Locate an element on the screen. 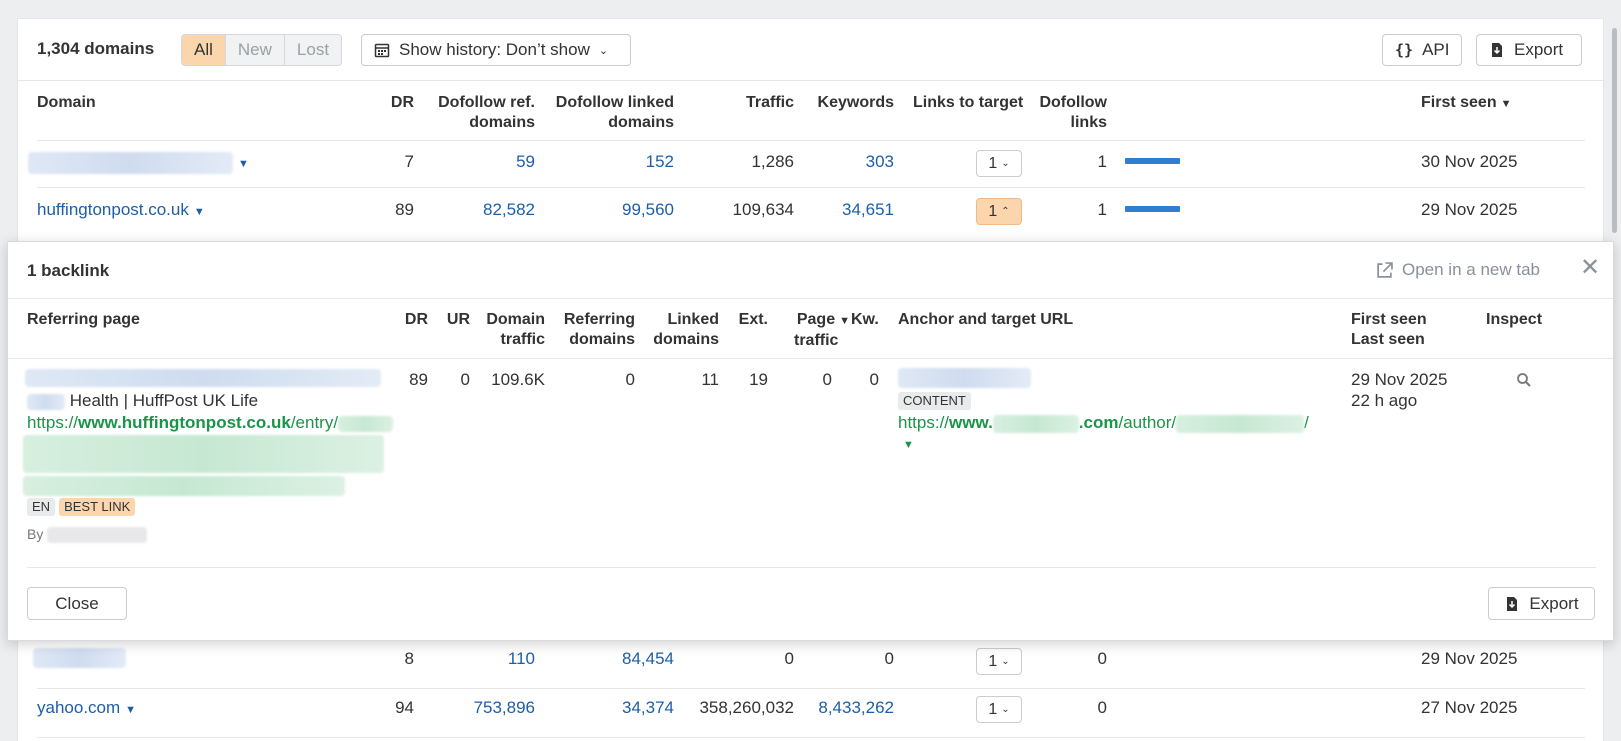 The width and height of the screenshot is (1621, 741). filter-all: All is located at coordinates (203, 50).